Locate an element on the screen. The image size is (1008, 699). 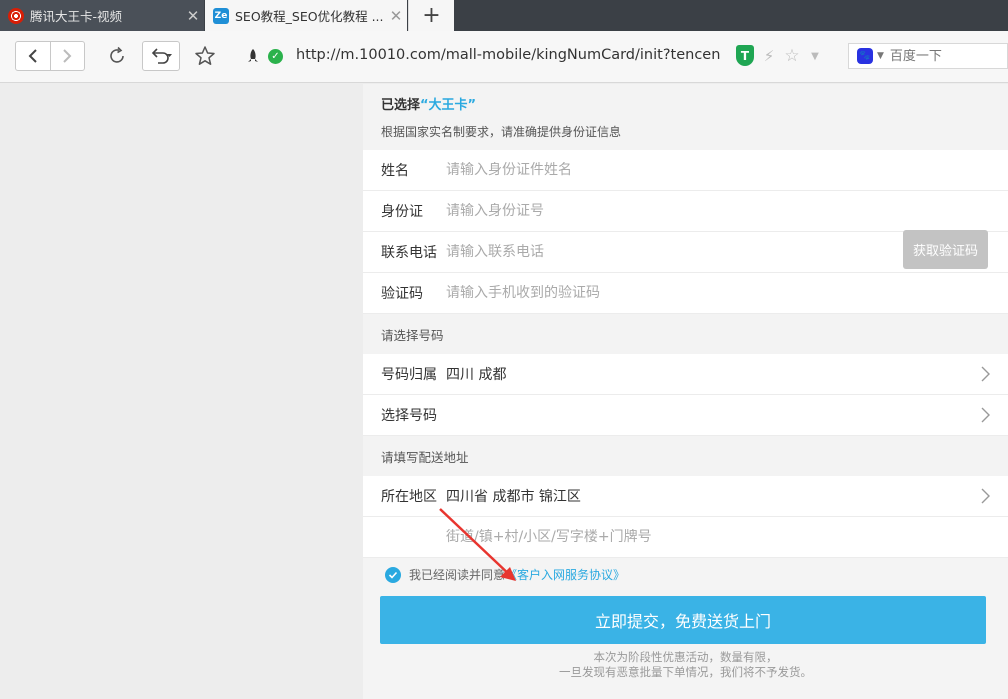
nav-buttons is located at coordinates (50, 56).